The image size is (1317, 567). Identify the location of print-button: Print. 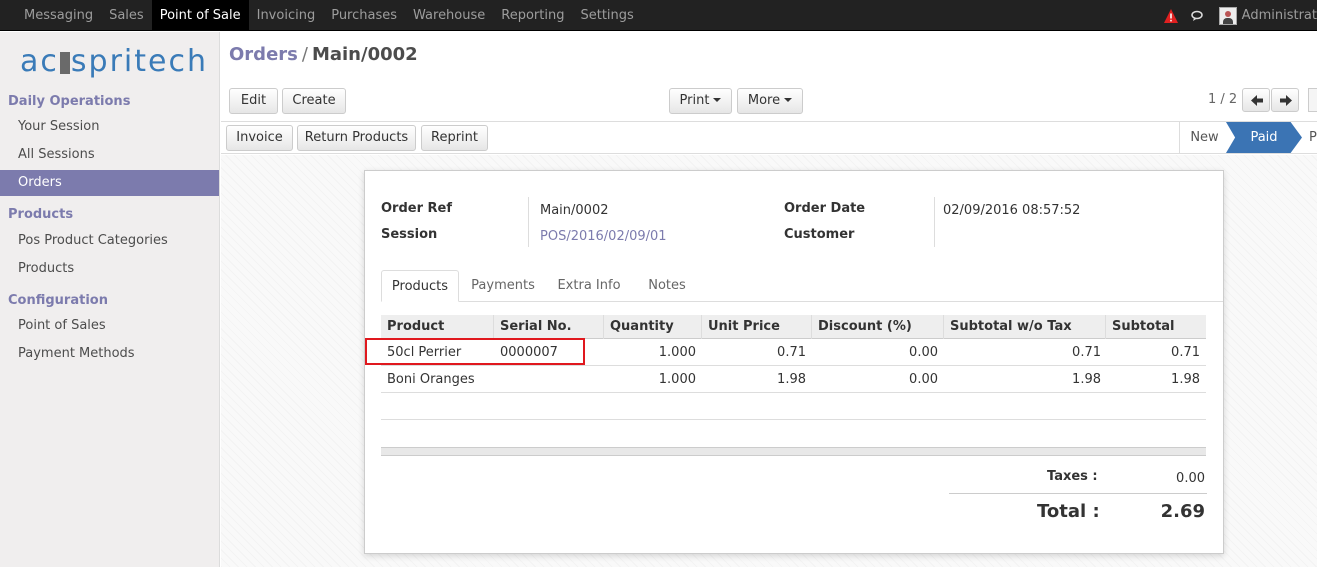
(700, 101).